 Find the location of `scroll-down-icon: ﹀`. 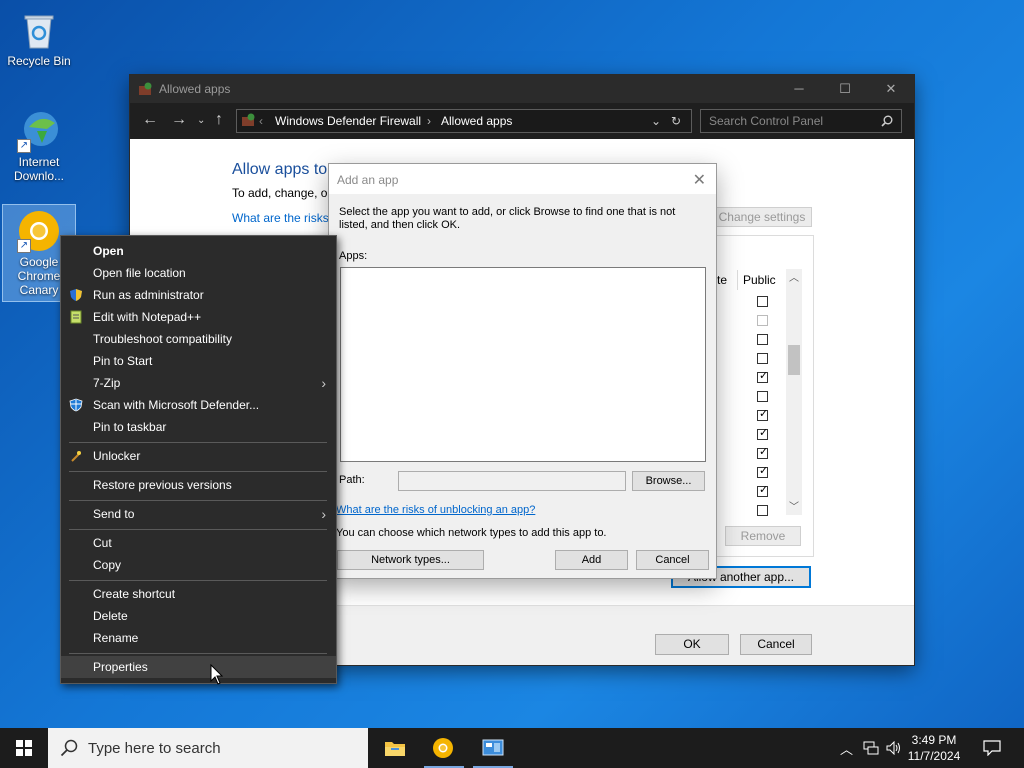

scroll-down-icon: ﹀ is located at coordinates (794, 505).